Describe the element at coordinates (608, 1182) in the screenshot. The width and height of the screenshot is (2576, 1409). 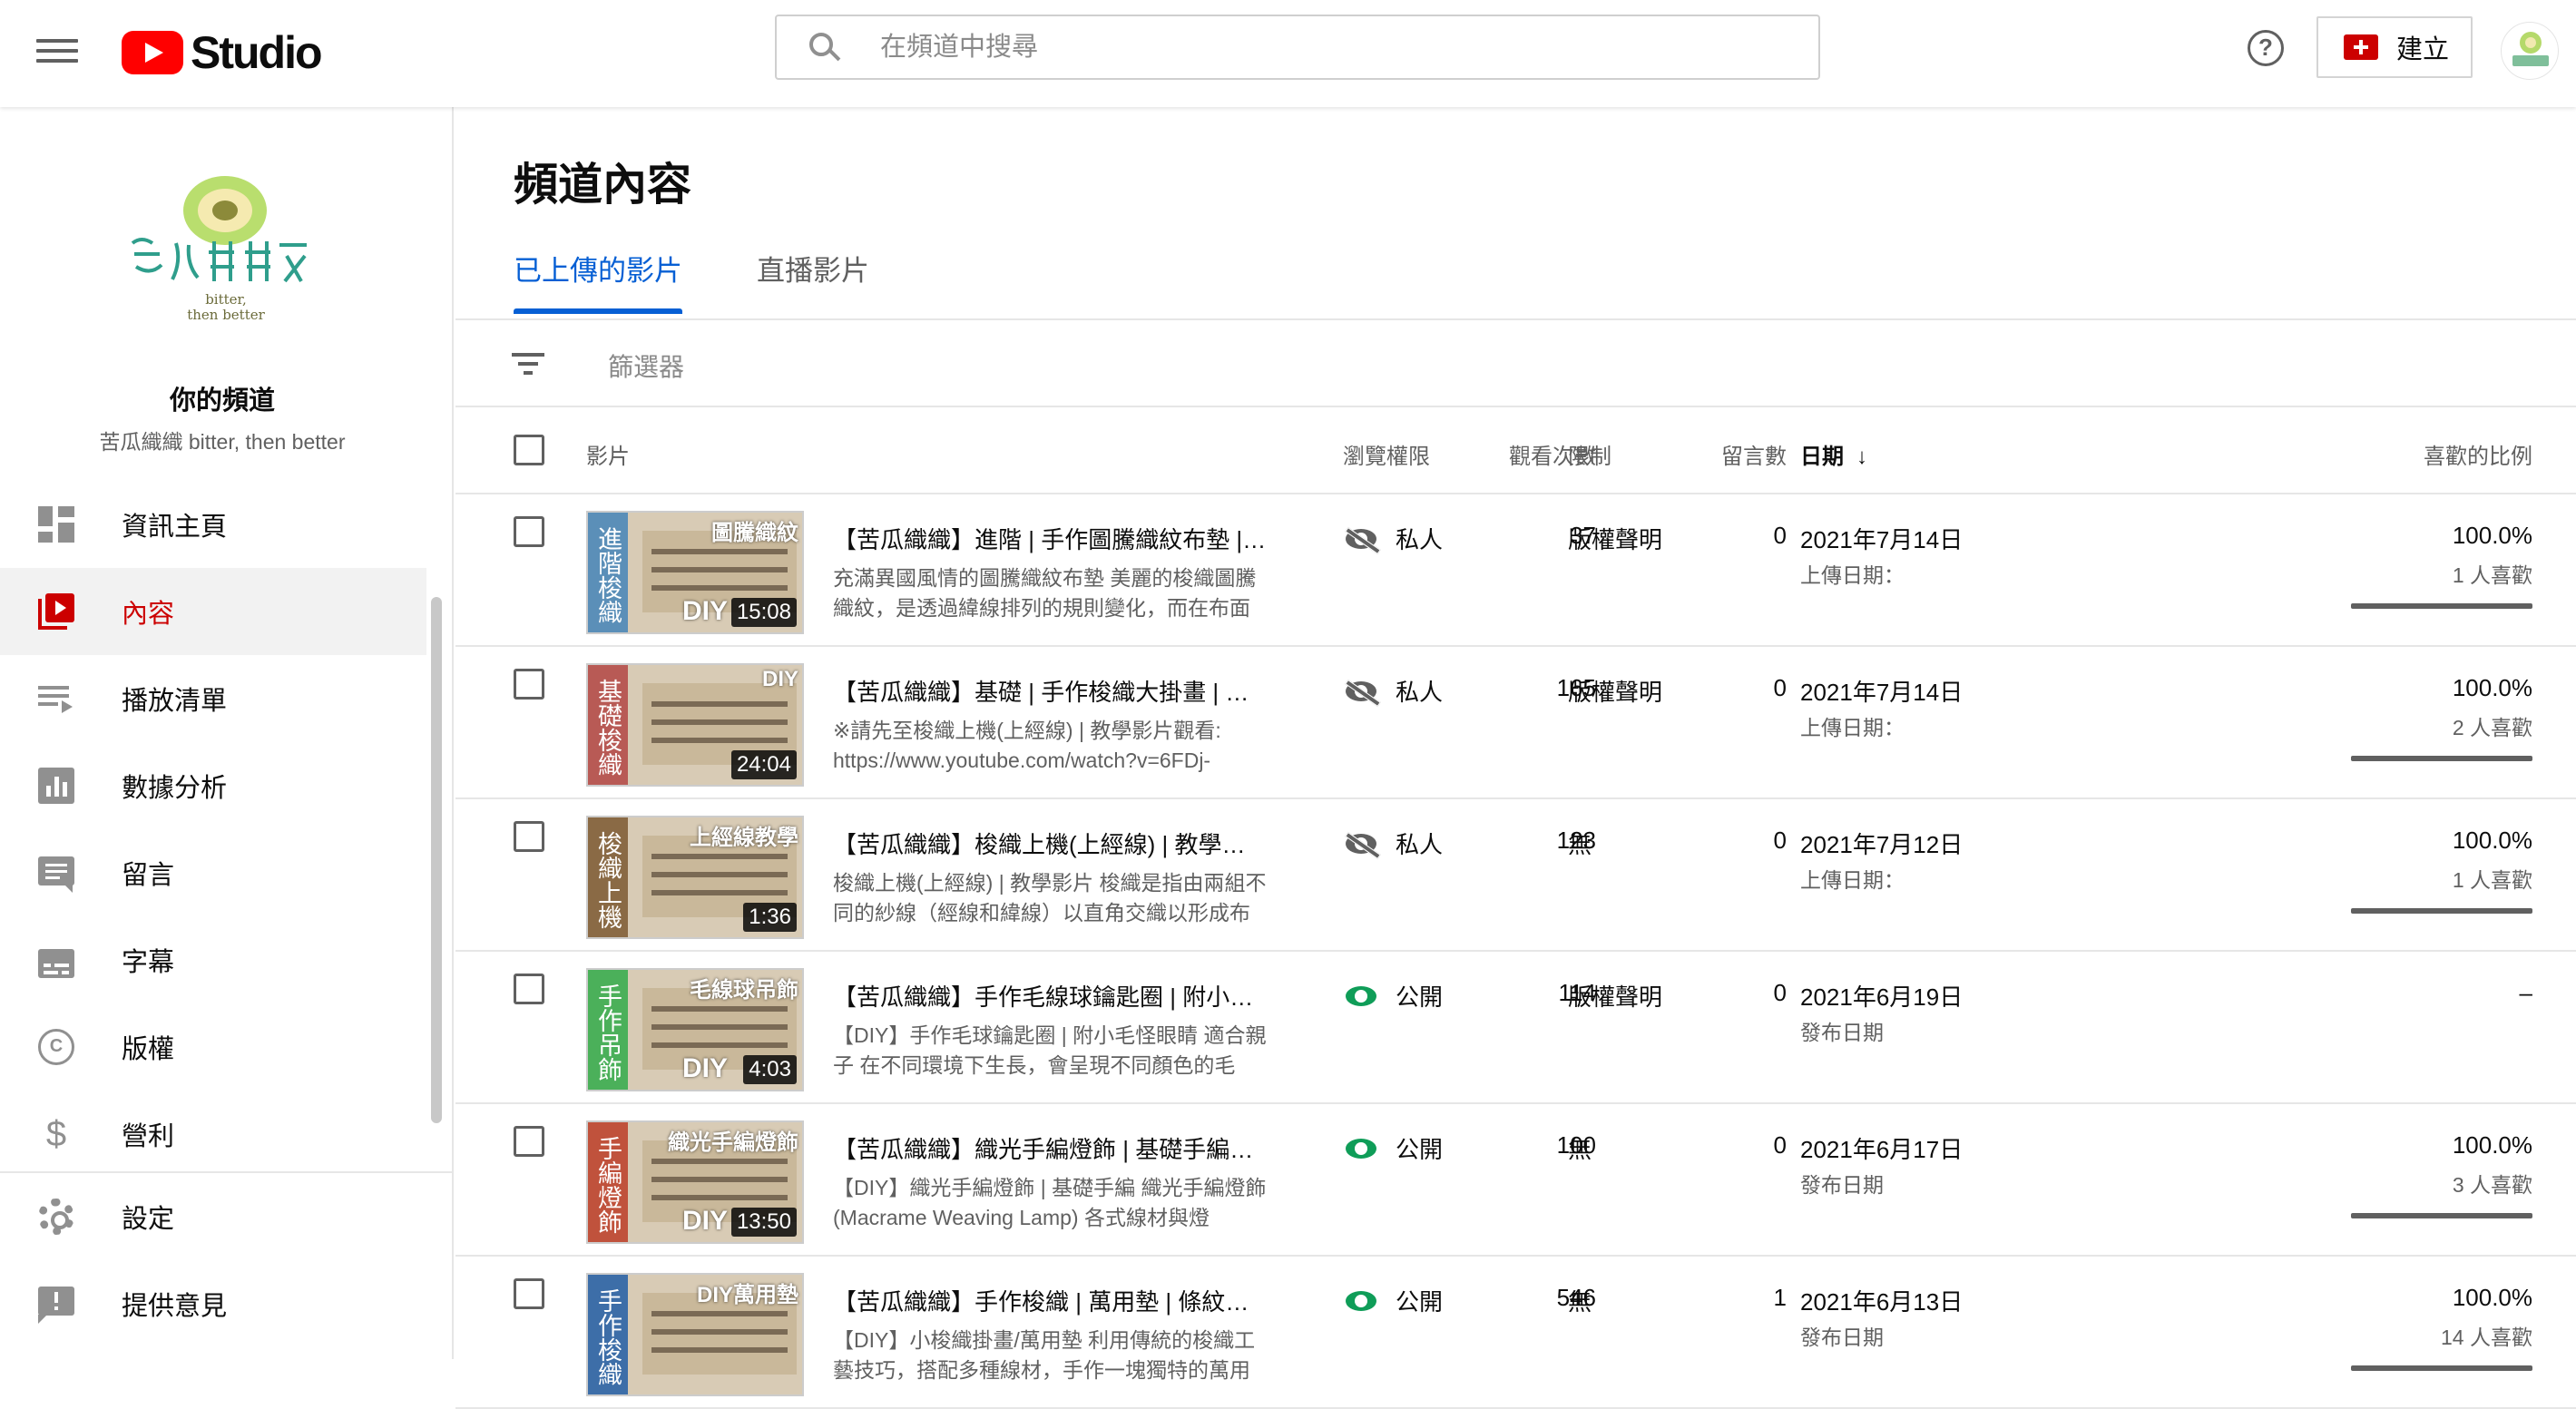
I see `thumbnail-vertical-label: 手編燈飾` at that location.